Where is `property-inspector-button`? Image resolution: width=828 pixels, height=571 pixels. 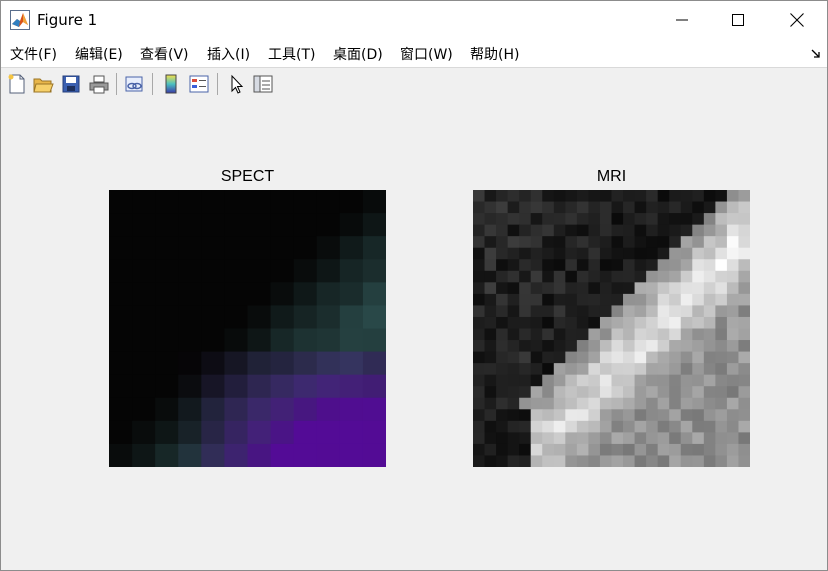
property-inspector-button is located at coordinates (263, 84).